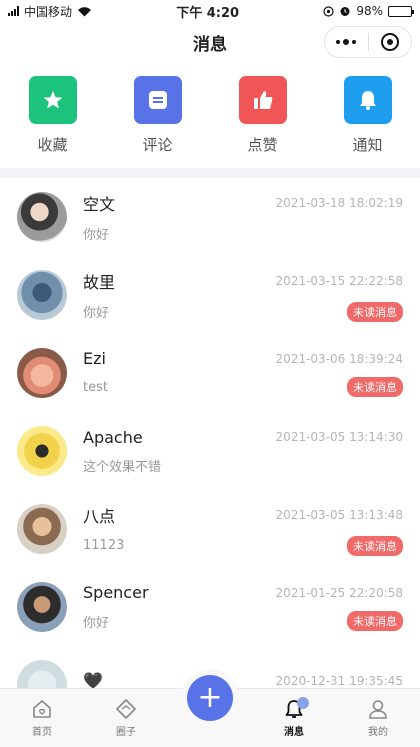 The height and width of the screenshot is (747, 420). I want to click on quick-action-notifications: 通知, so click(368, 122).